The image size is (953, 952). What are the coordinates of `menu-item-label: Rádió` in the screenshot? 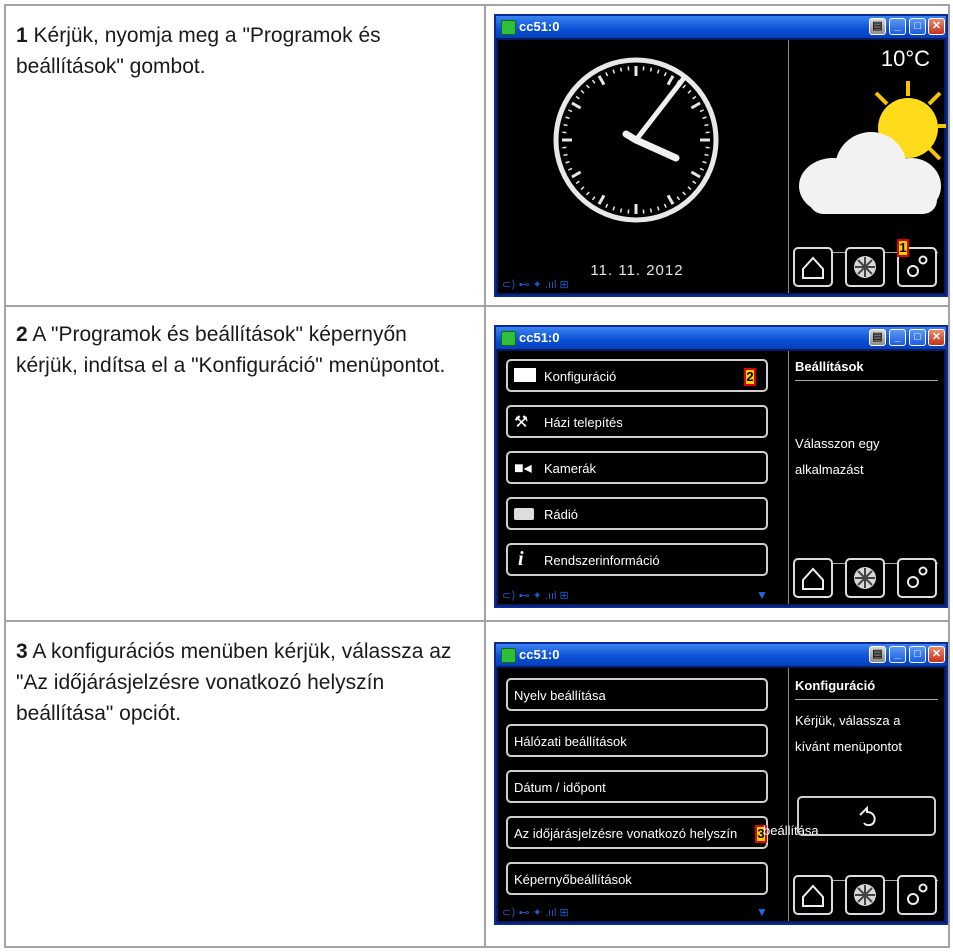 It's located at (561, 514).